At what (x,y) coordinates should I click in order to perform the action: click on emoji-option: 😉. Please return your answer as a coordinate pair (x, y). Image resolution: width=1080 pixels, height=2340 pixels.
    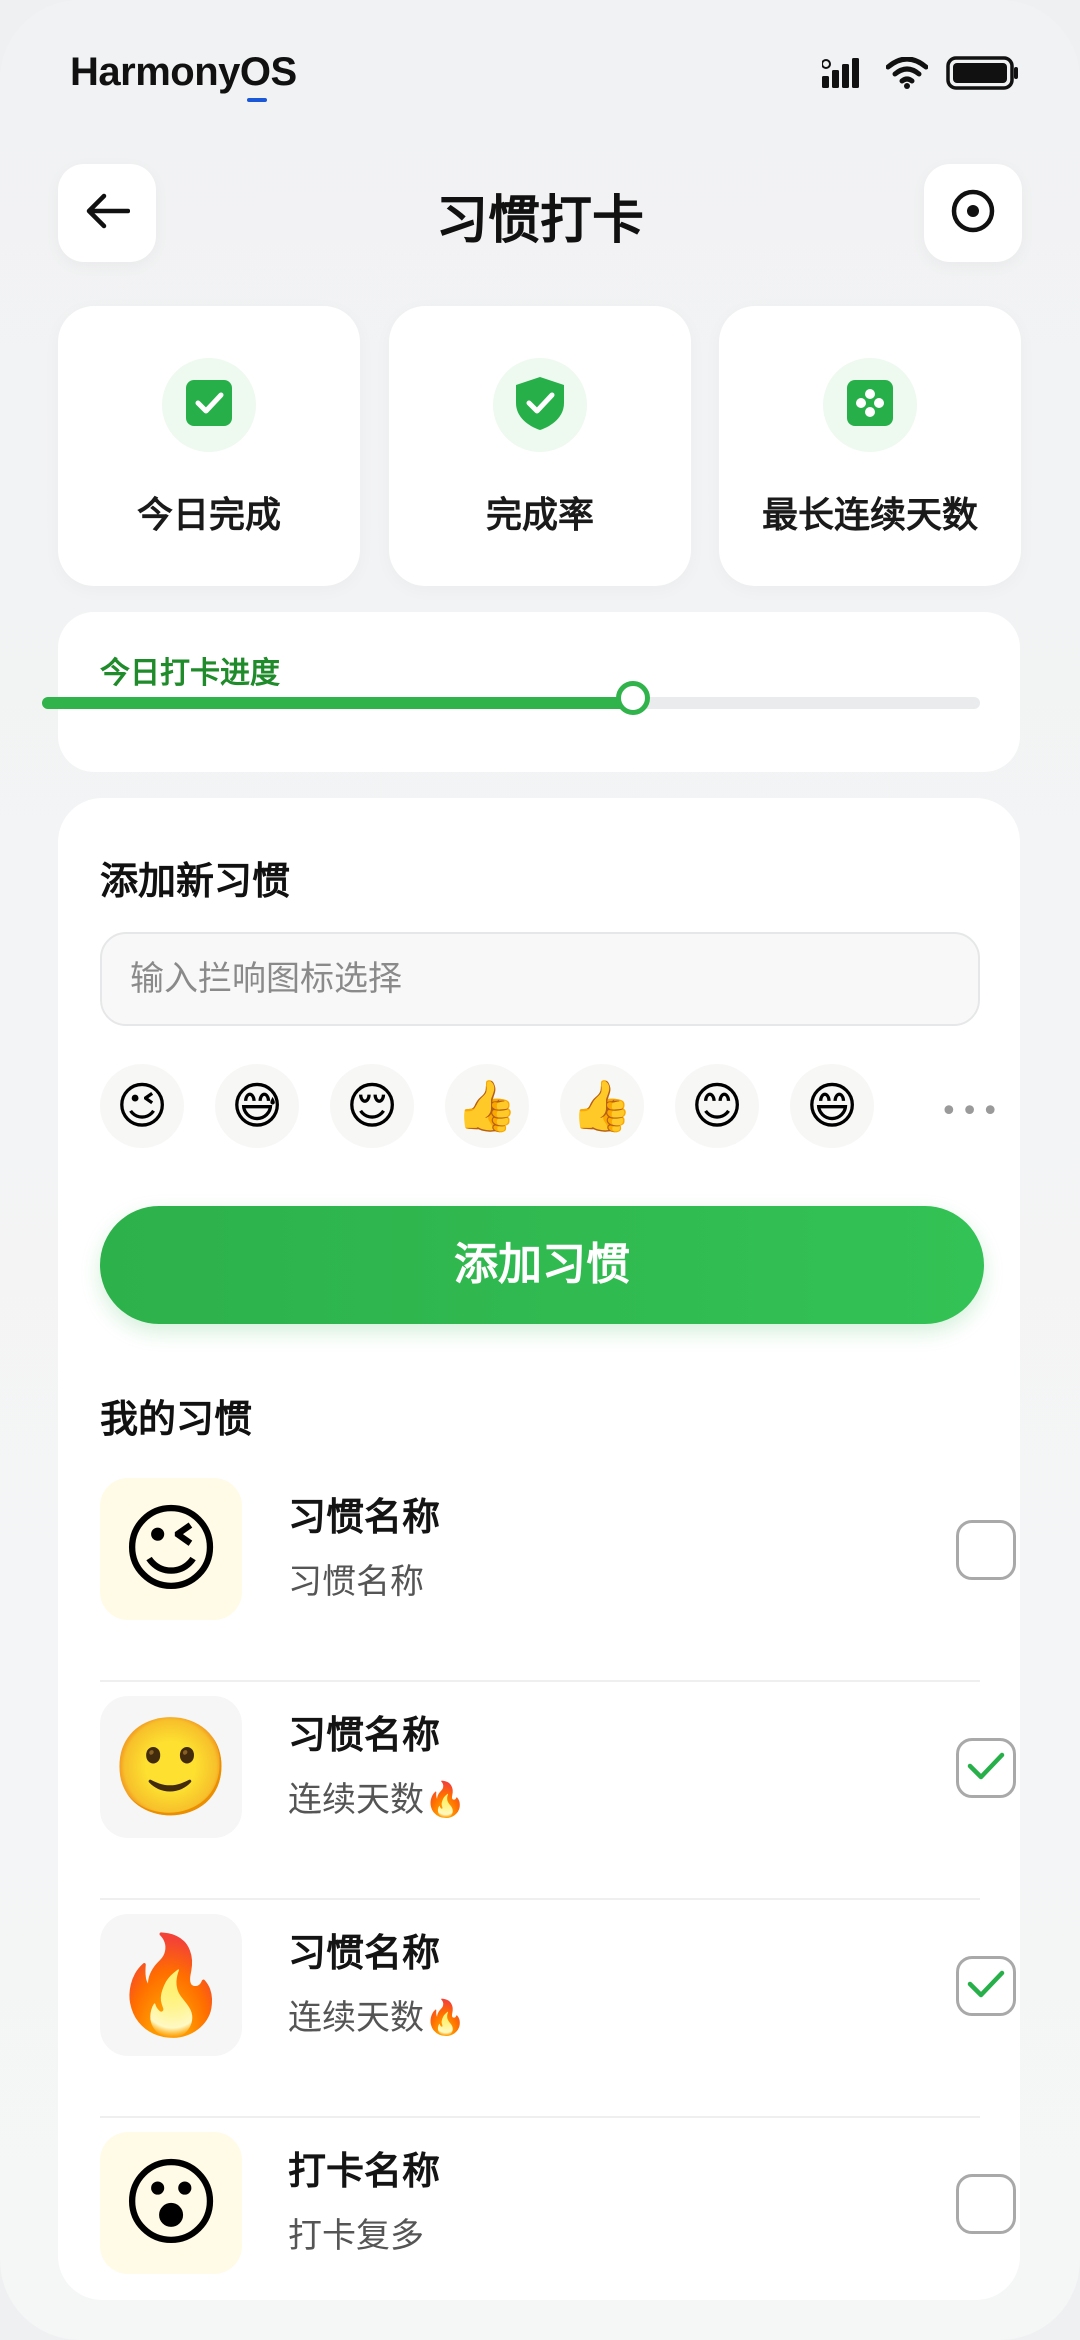
    Looking at the image, I should click on (142, 1106).